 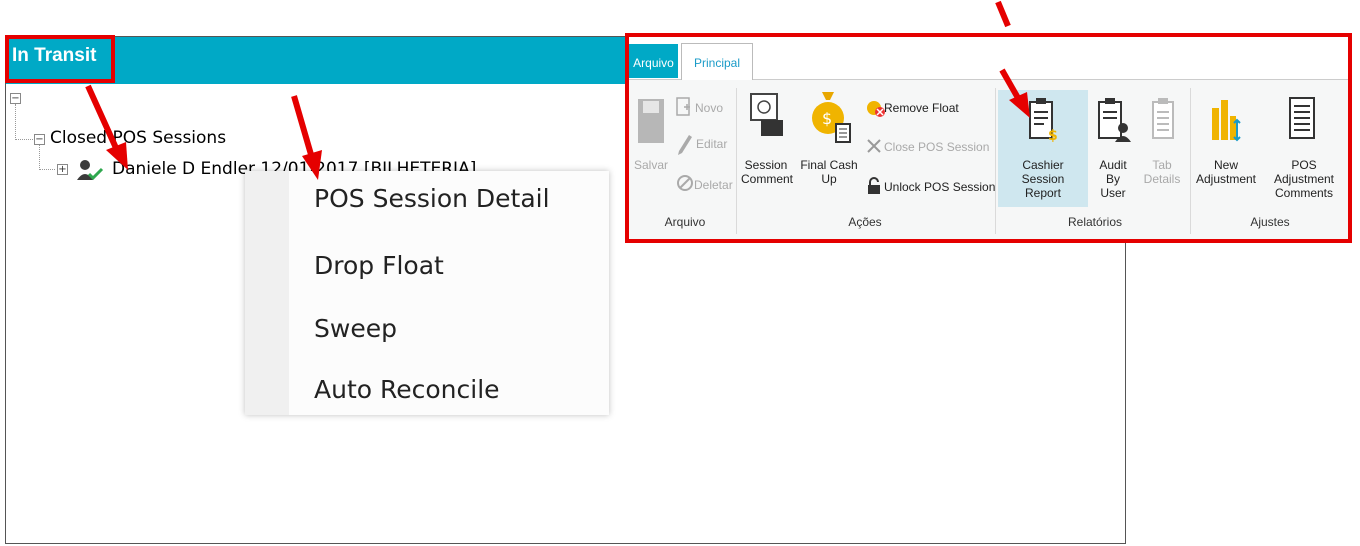 I want to click on arrow-to-cashier-report, so click(x=1003, y=14).